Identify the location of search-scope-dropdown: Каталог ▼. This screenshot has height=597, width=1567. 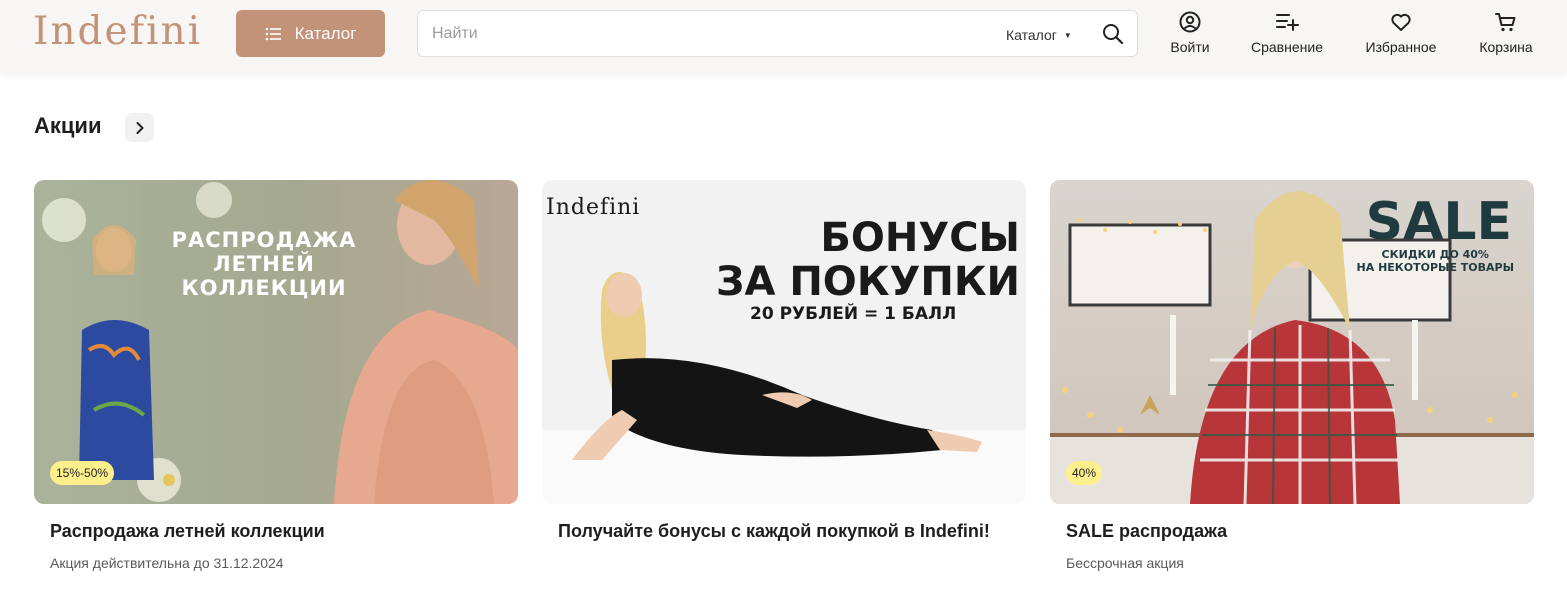
(1039, 35).